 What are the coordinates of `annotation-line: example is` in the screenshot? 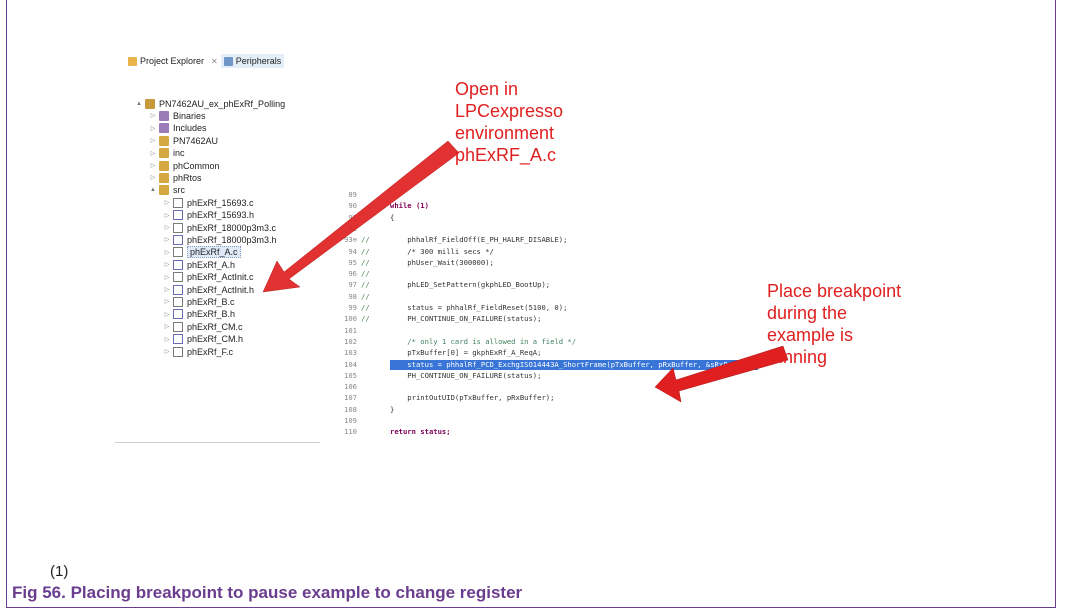 It's located at (810, 335).